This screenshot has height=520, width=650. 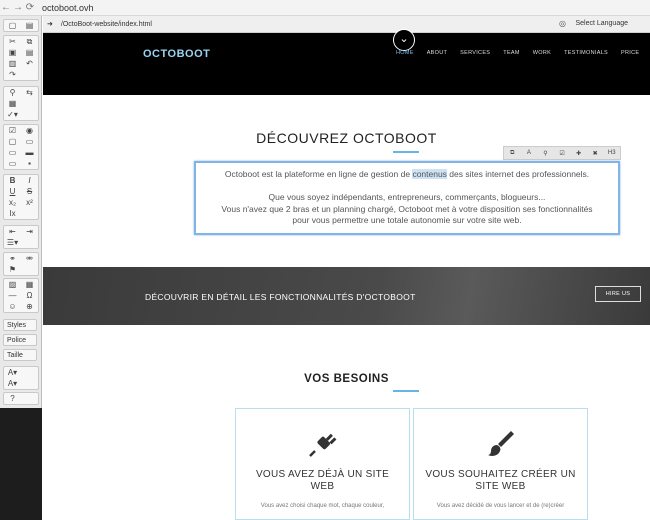 What do you see at coordinates (601, 23) in the screenshot?
I see `select-language: Select Language` at bounding box center [601, 23].